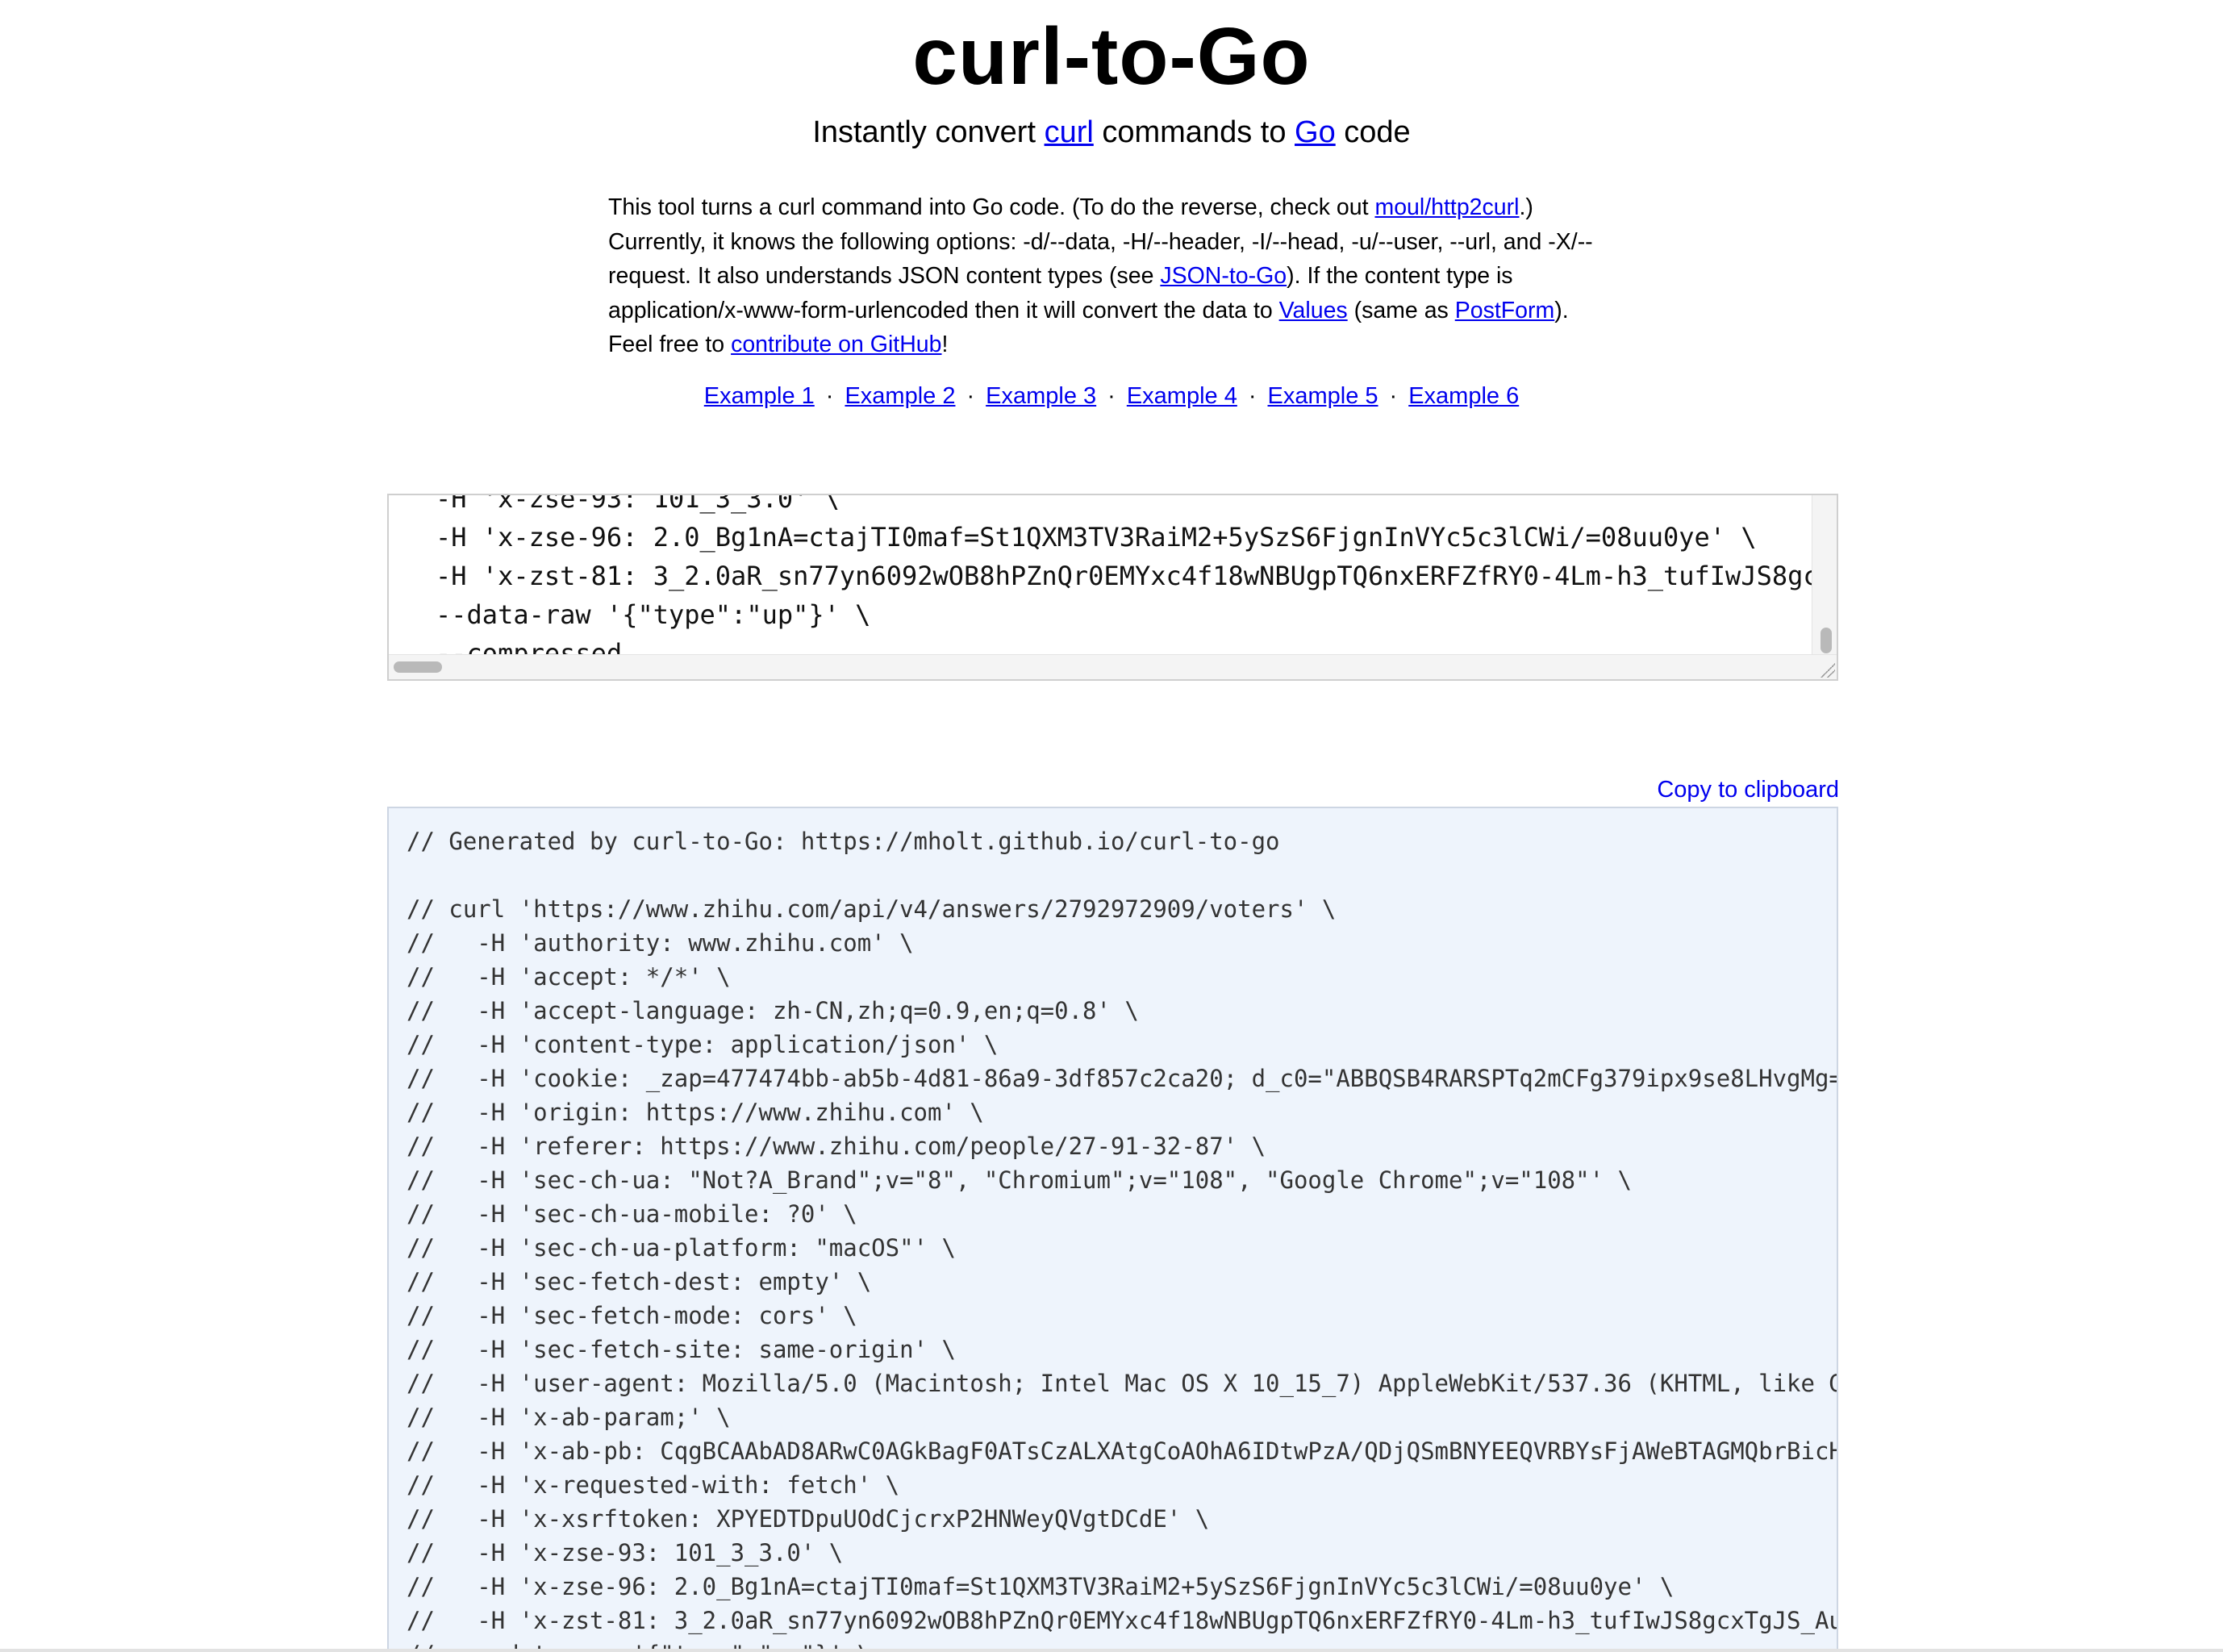 This screenshot has width=2223, height=1652. I want to click on example-5-link: Example 5, so click(1323, 396).